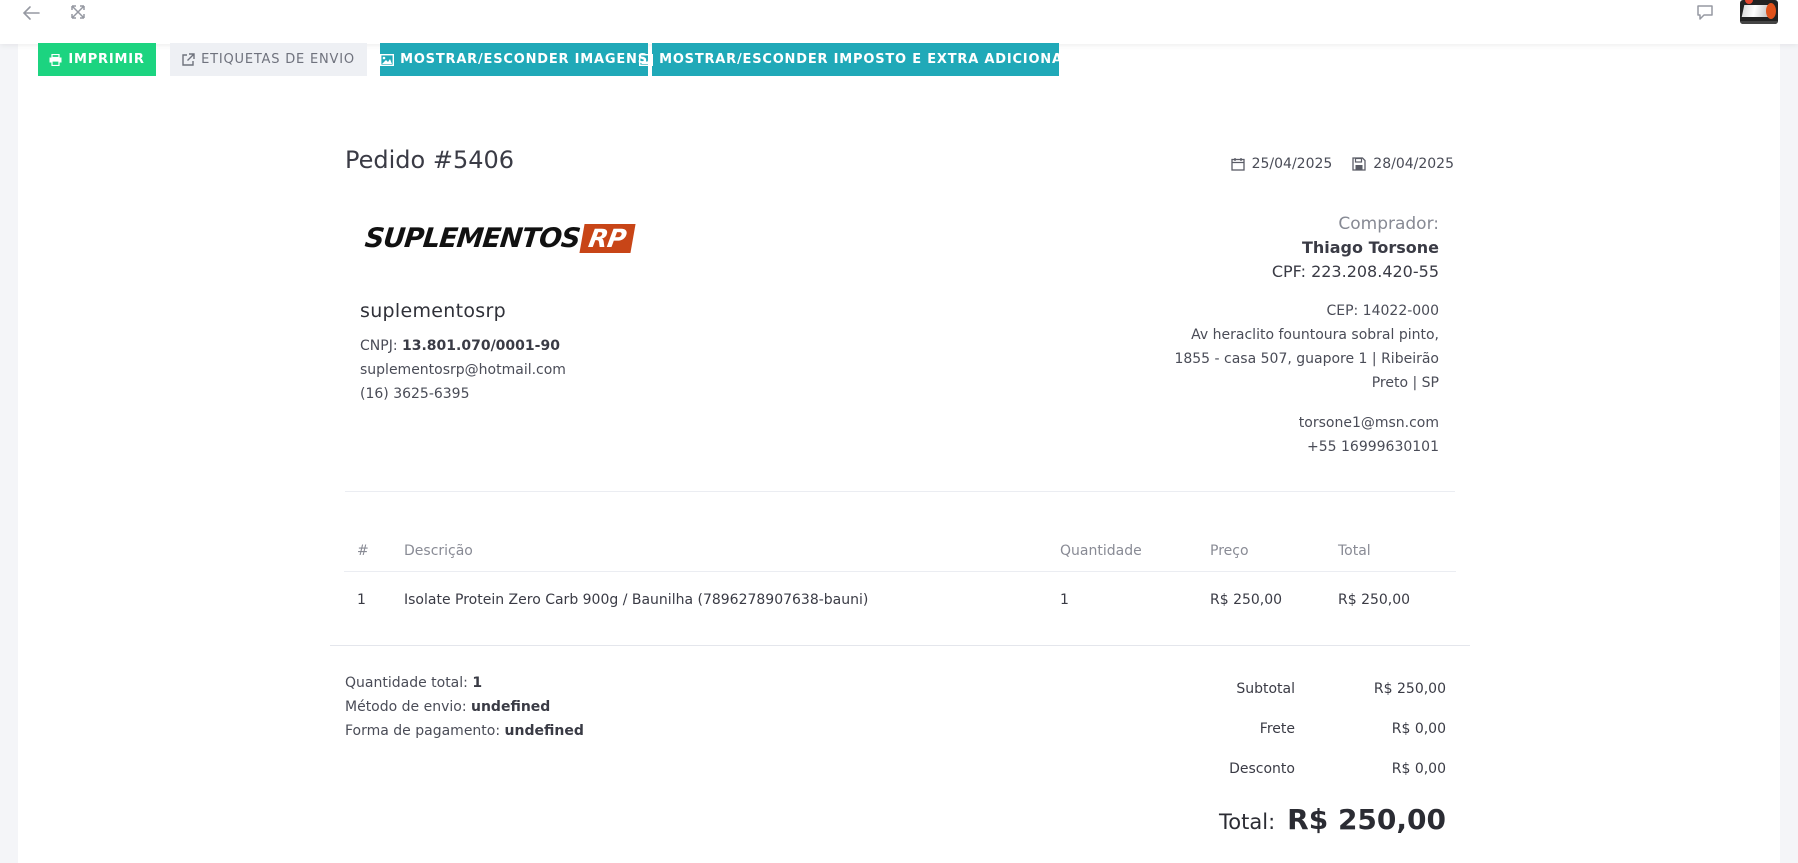  I want to click on toggle-images-label: MOSTRAR/ESCONDER IMAGENS, so click(524, 59).